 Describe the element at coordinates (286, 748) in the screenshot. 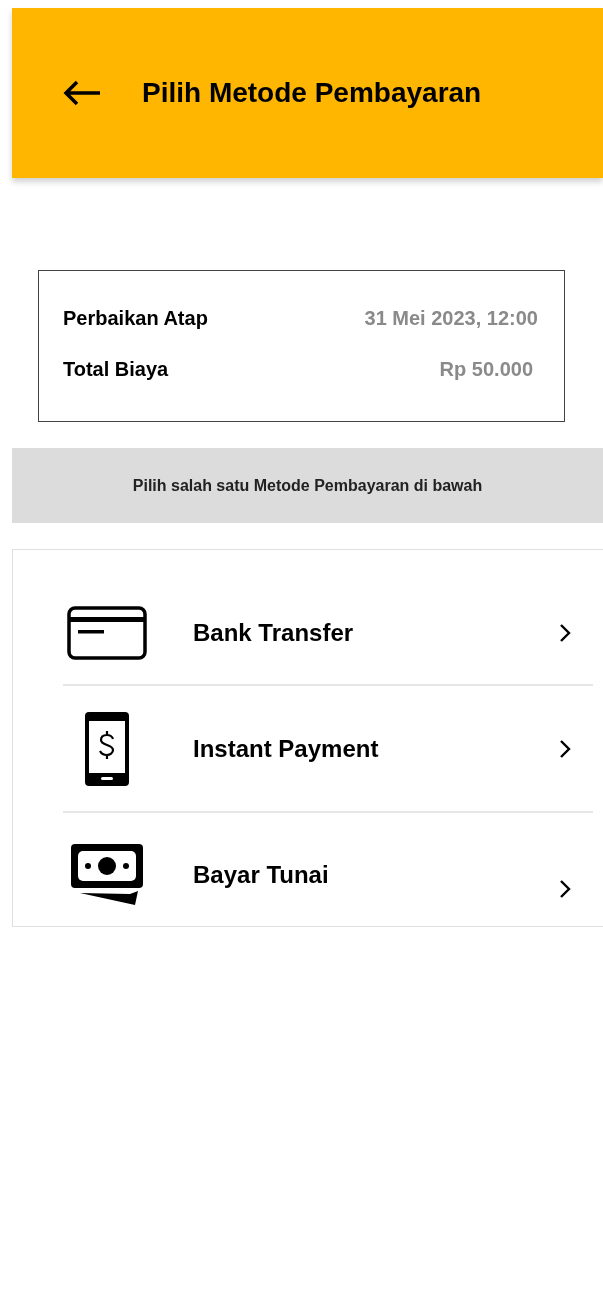

I see `payment-method-label: Instant Payment` at that location.